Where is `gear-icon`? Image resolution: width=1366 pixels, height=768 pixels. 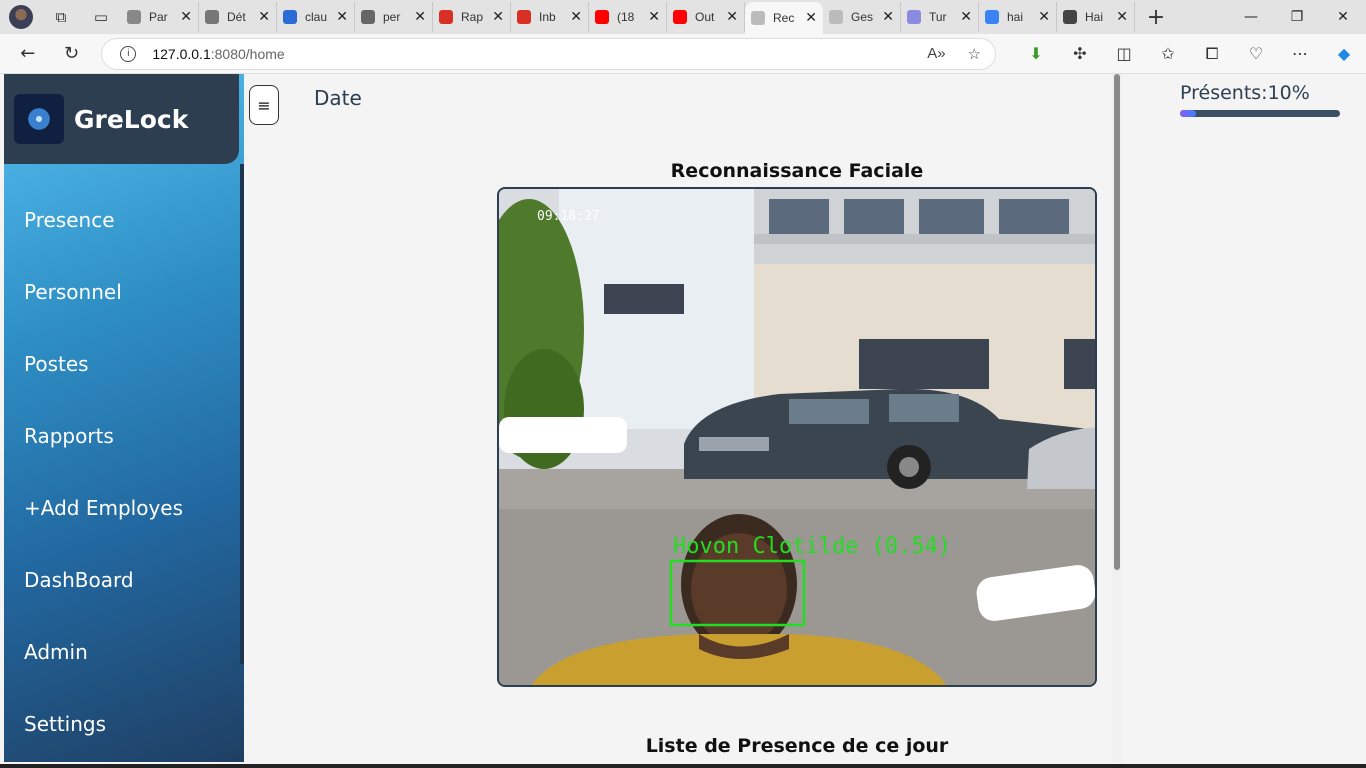
gear-icon is located at coordinates (212, 17).